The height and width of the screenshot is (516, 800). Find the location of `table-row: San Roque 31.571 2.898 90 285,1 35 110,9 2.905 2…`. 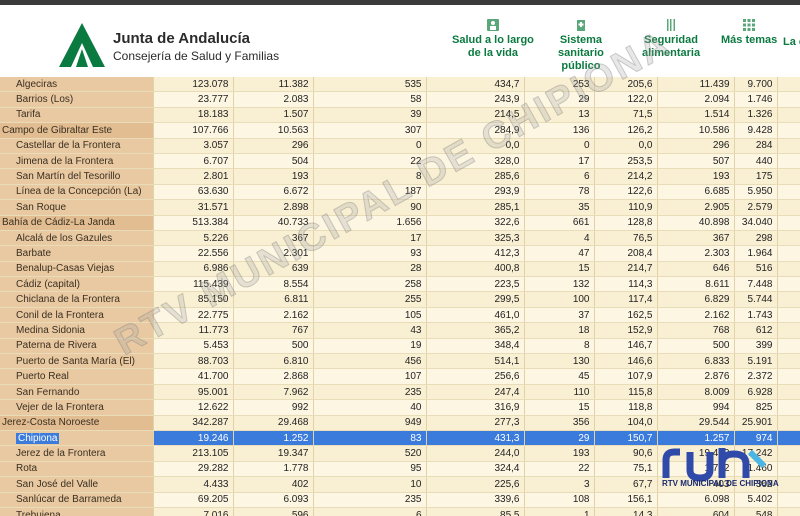

table-row: San Roque 31.571 2.898 90 285,1 35 110,9 2.905 2… is located at coordinates (400, 207).